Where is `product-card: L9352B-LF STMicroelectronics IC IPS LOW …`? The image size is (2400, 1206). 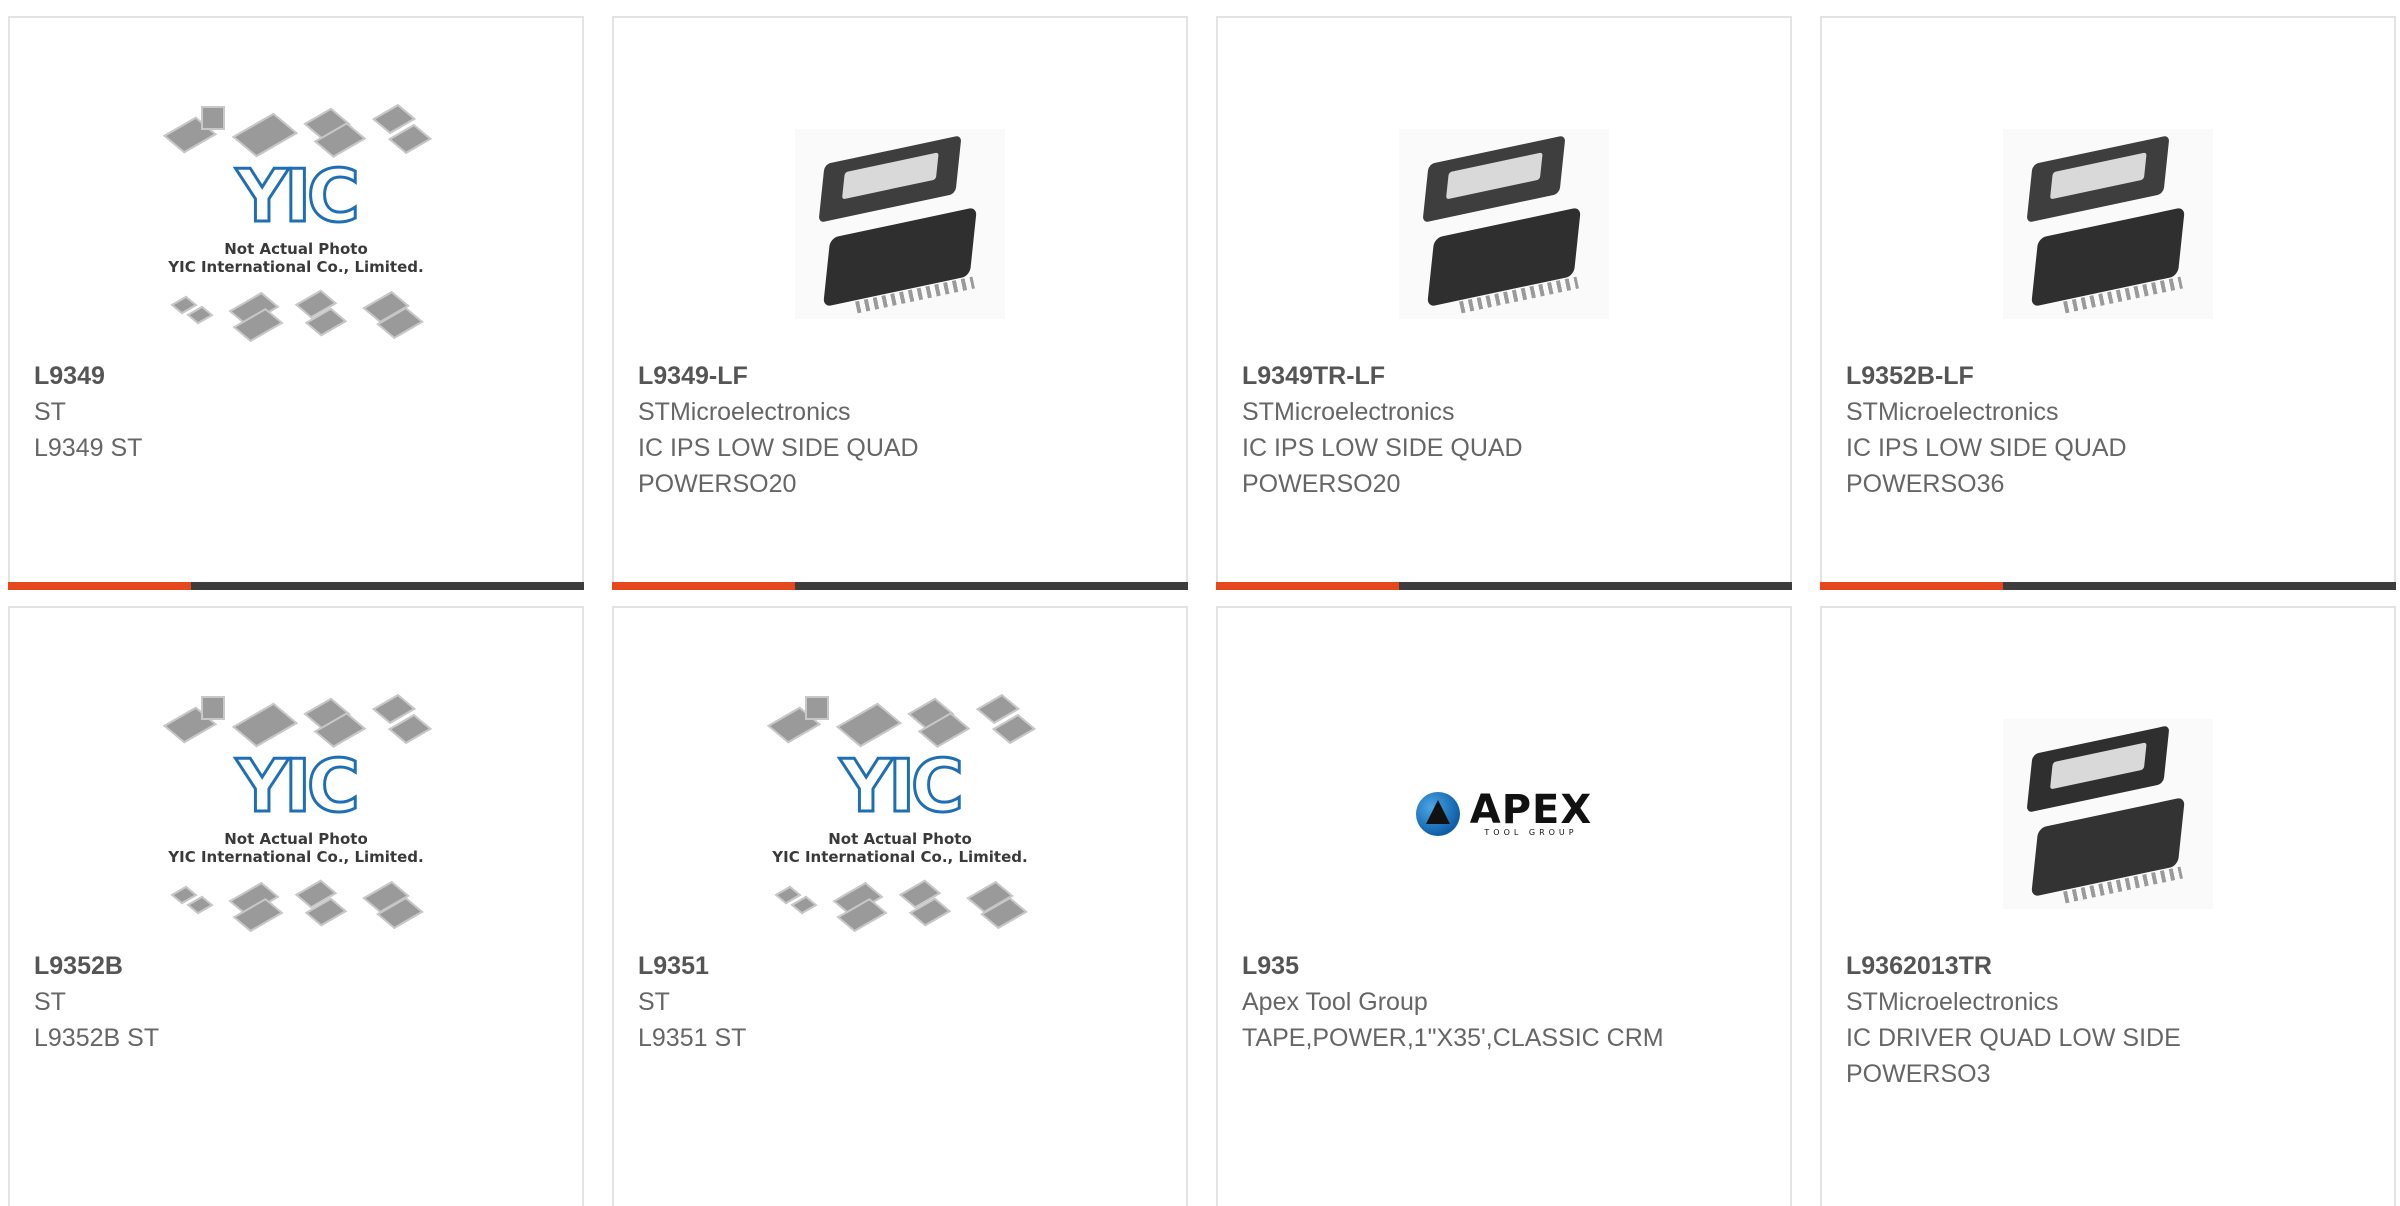 product-card: L9352B-LF STMicroelectronics IC IPS LOW … is located at coordinates (2108, 303).